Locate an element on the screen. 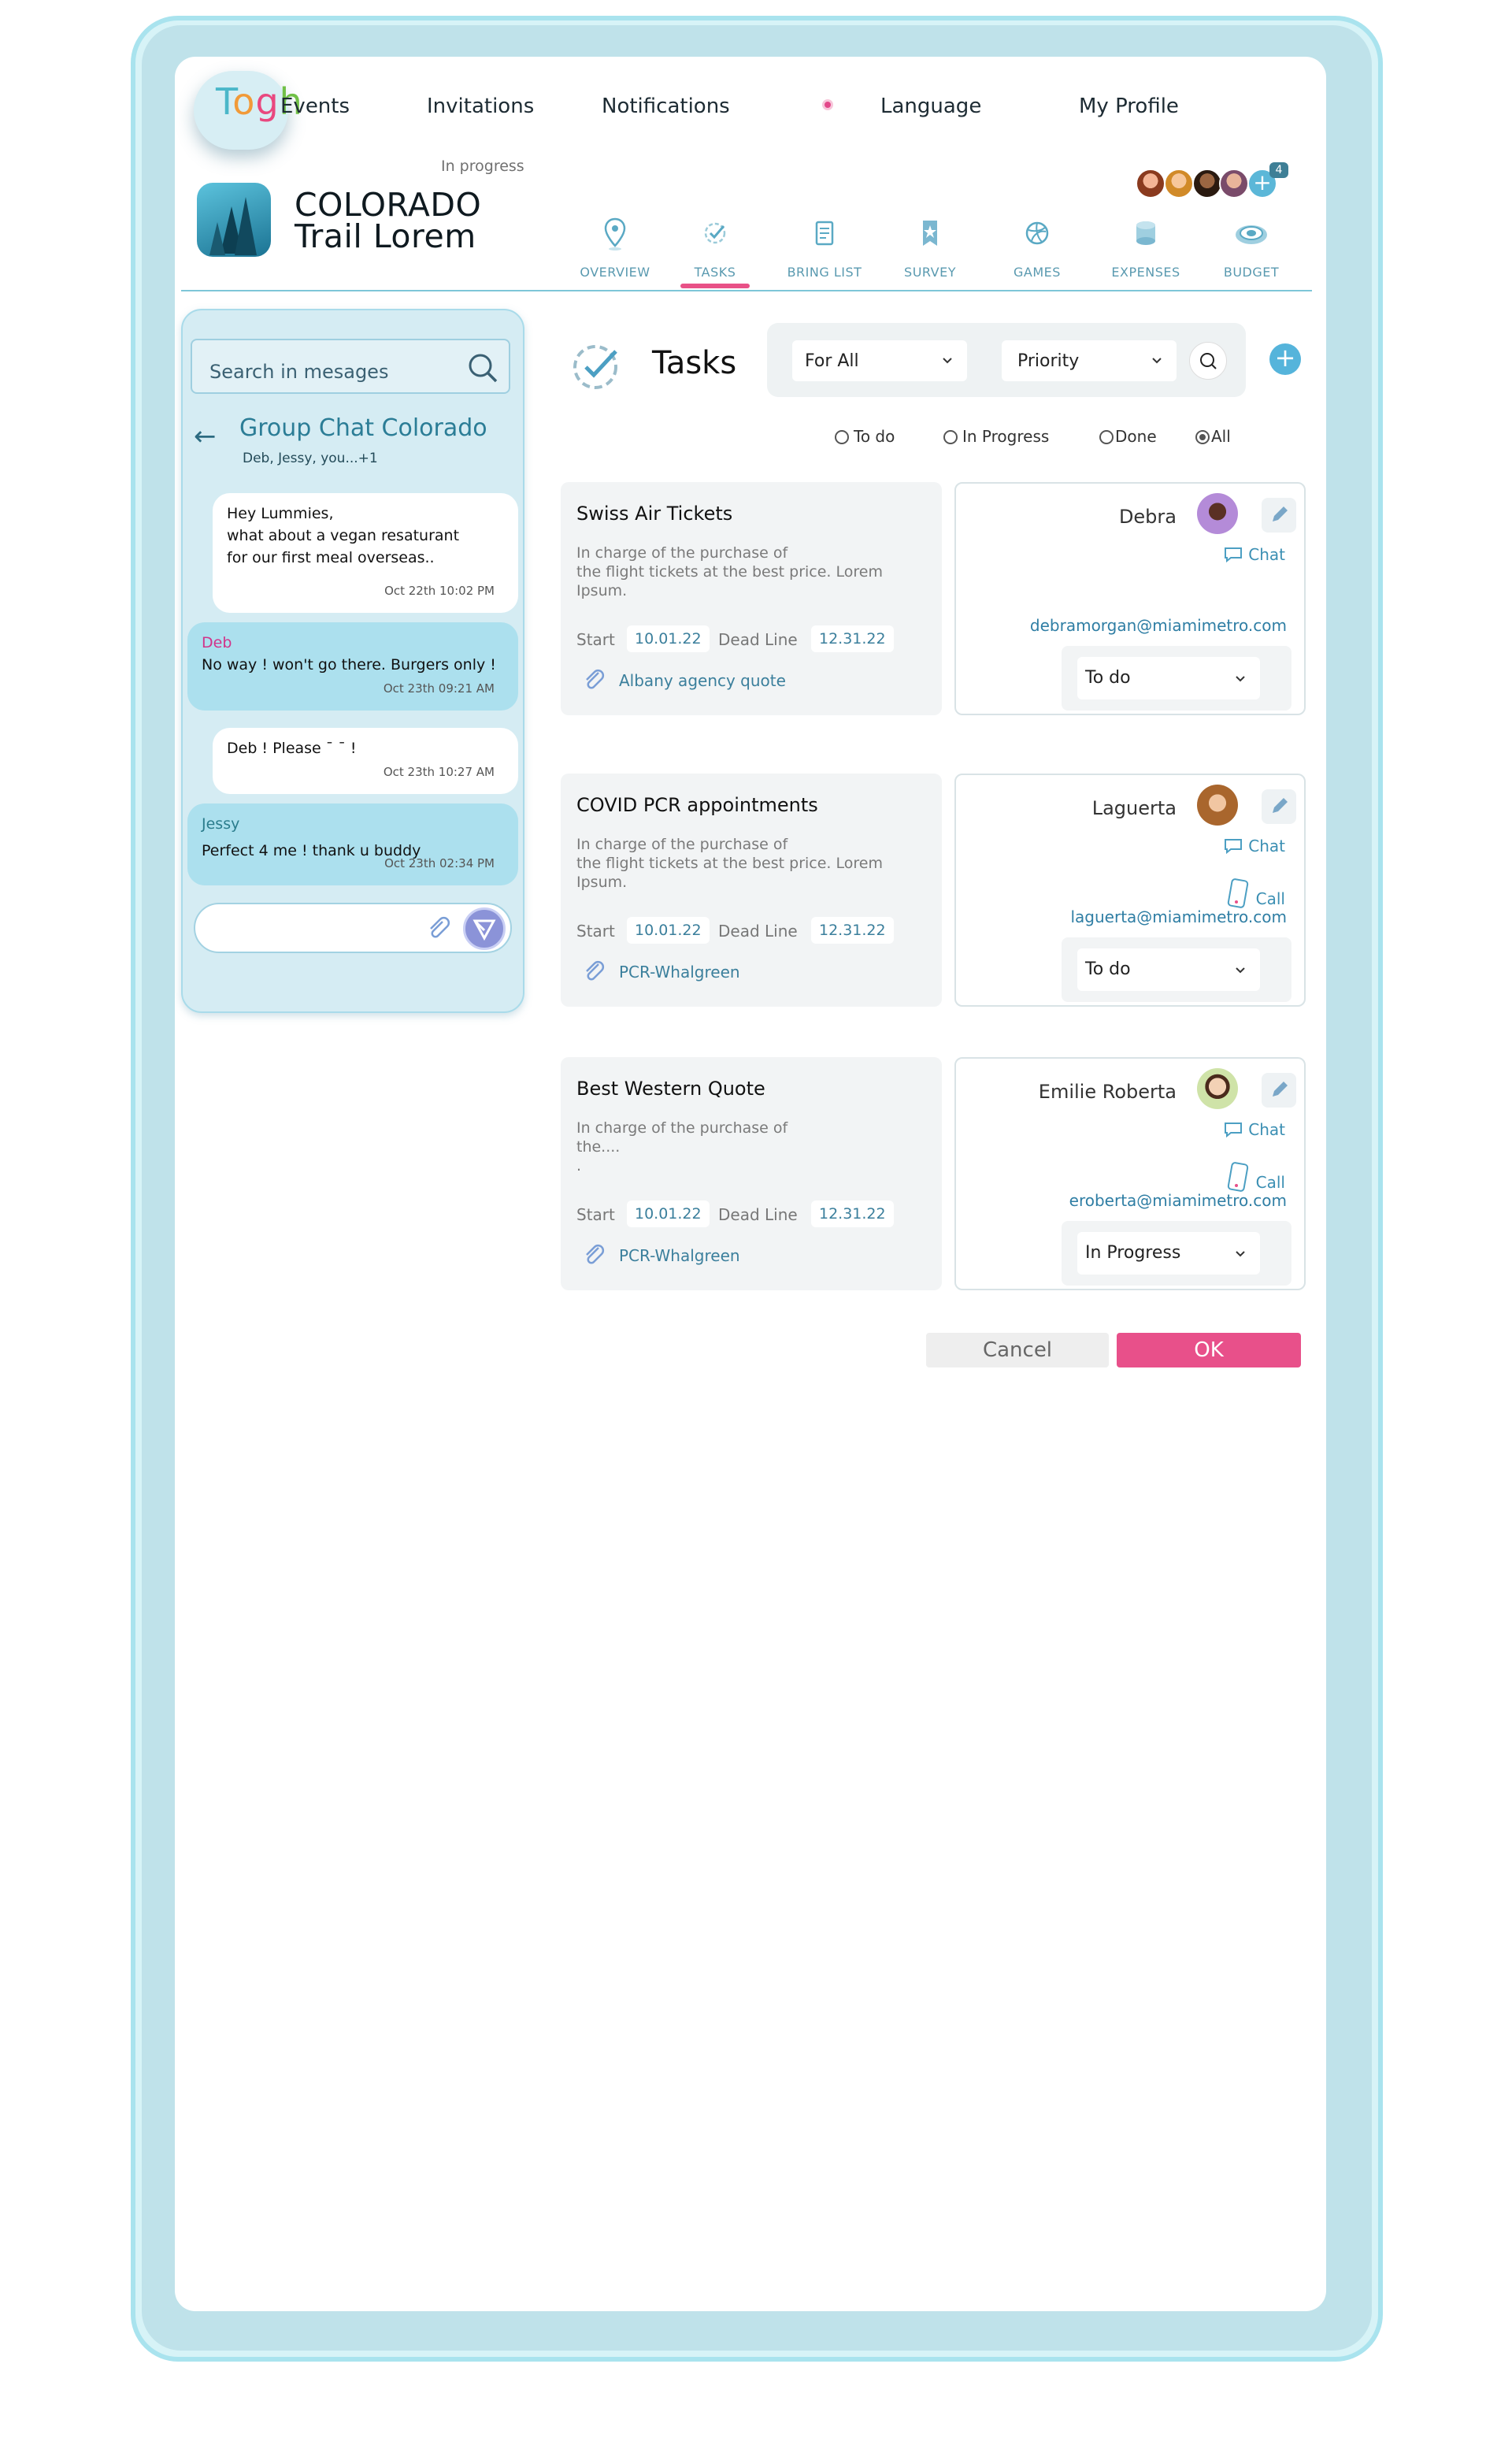 This screenshot has width=1512, height=2464. tasks-check-icon is located at coordinates (595, 367).